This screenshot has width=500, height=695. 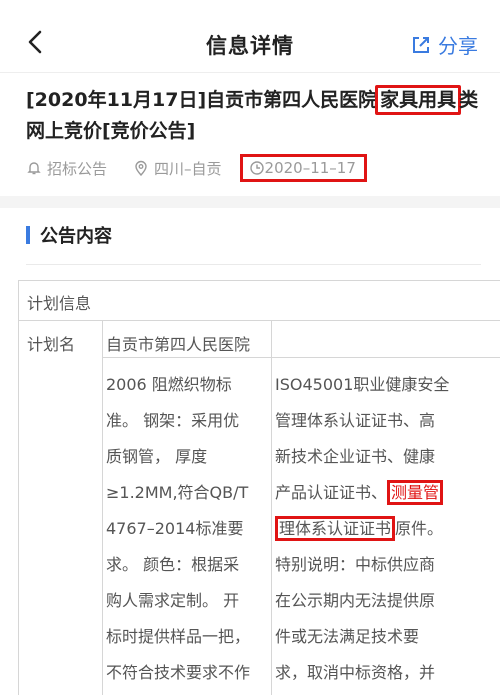 What do you see at coordinates (253, 116) in the screenshot?
I see `announcement-title: [2020年11月17日]自贡市第四人民医院 家具用具 类网上竞价[竞价公告]` at bounding box center [253, 116].